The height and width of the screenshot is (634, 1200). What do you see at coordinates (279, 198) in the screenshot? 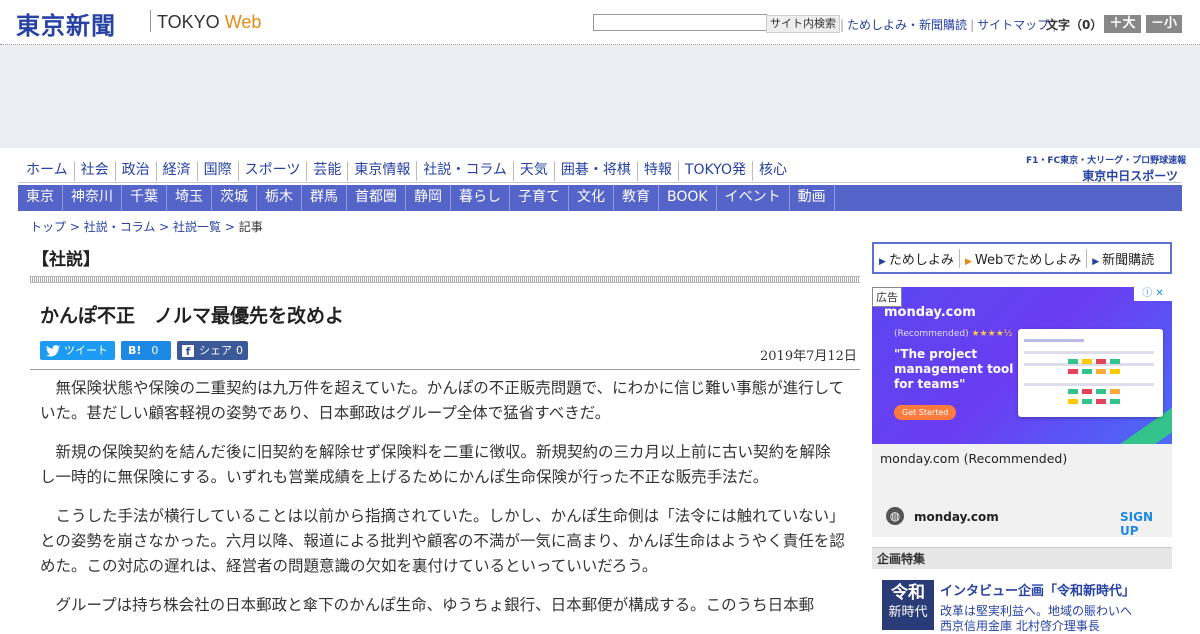
I see `region-tochigi: 栃木` at bounding box center [279, 198].